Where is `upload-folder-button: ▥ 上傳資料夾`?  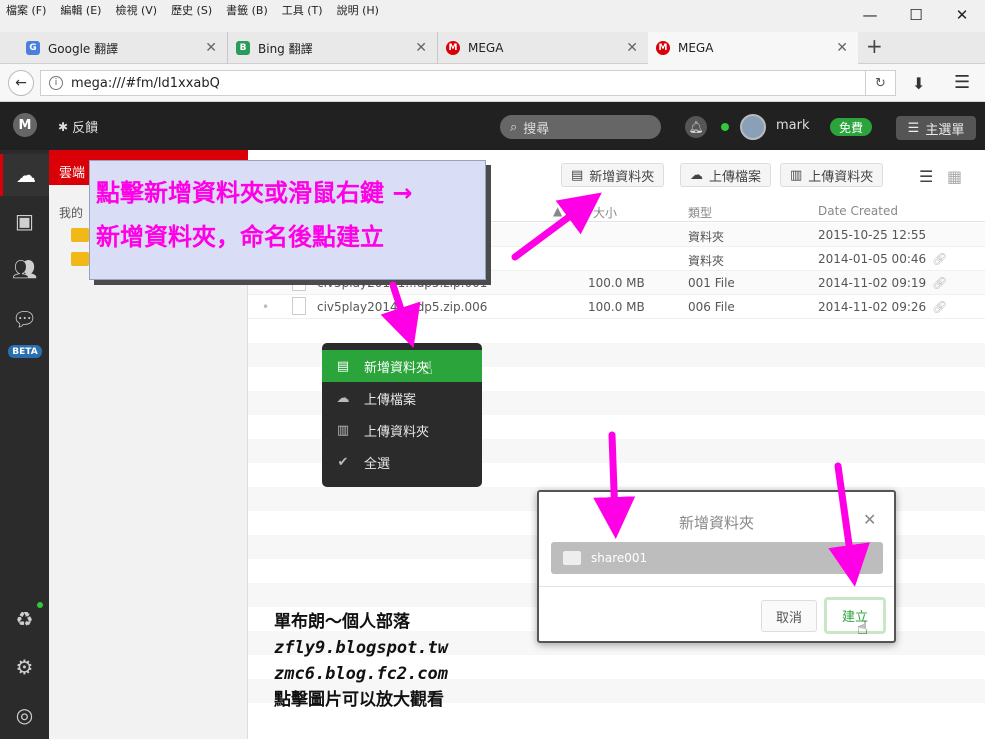 upload-folder-button: ▥ 上傳資料夾 is located at coordinates (832, 175).